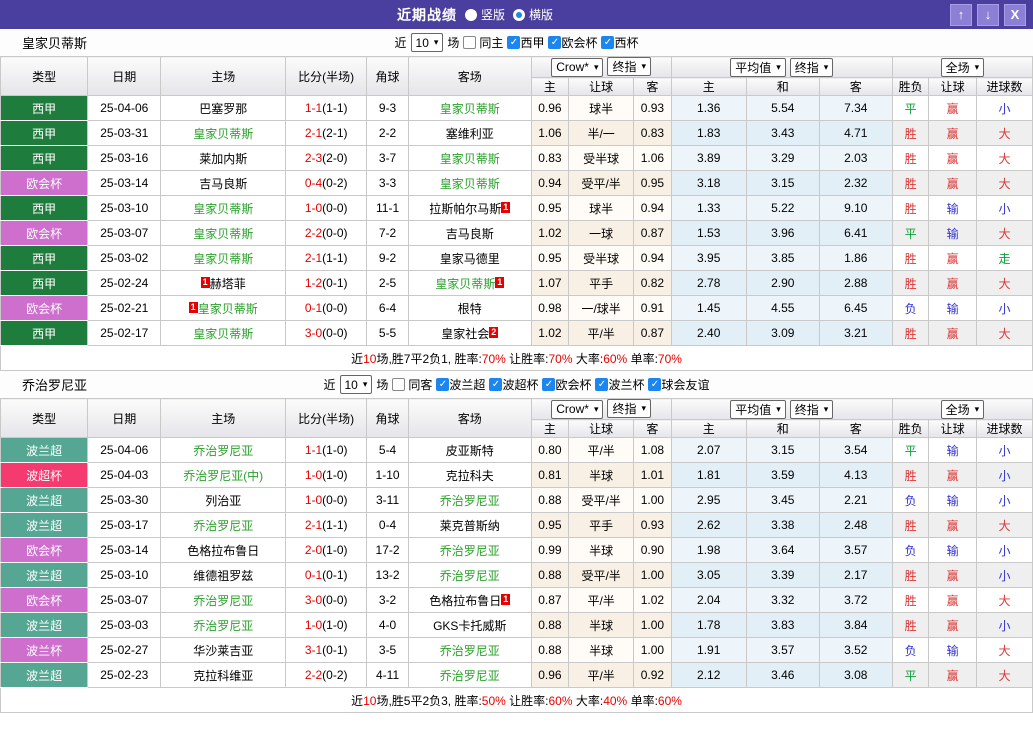  Describe the element at coordinates (910, 550) in the screenshot. I see `result-cell: 负` at that location.